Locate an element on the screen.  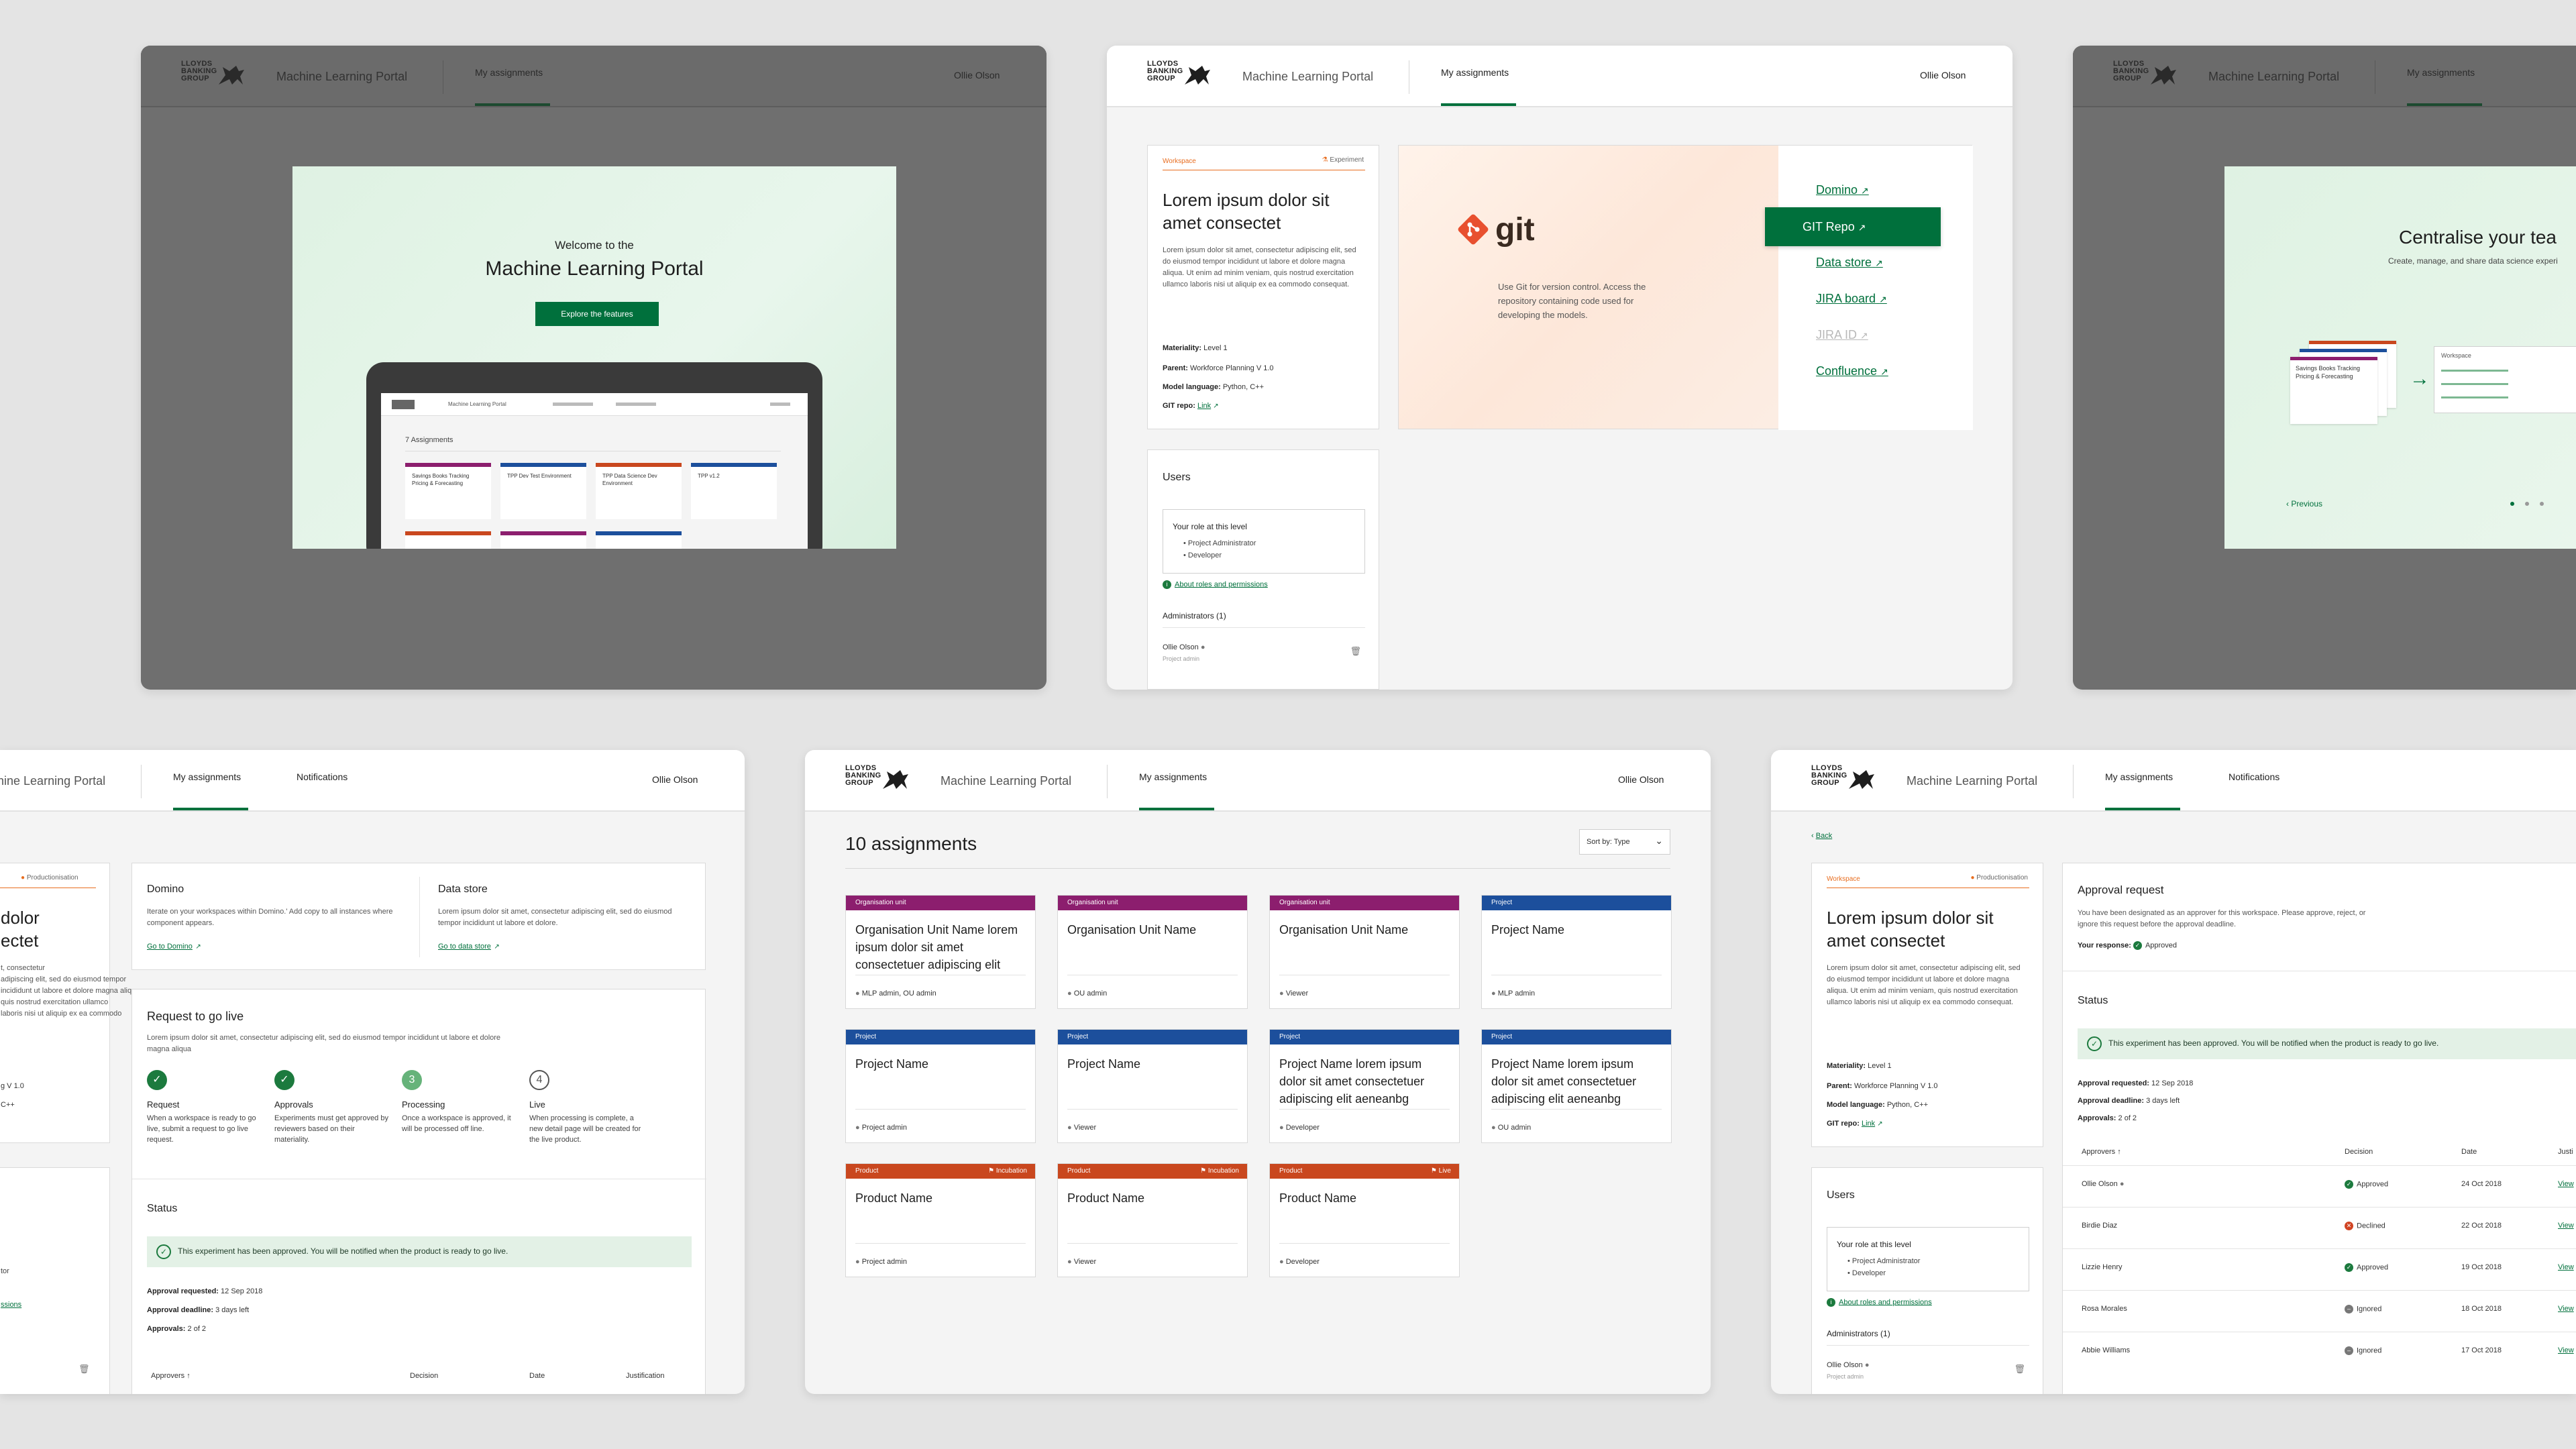
previous-button: ‹ Previous is located at coordinates (2304, 503).